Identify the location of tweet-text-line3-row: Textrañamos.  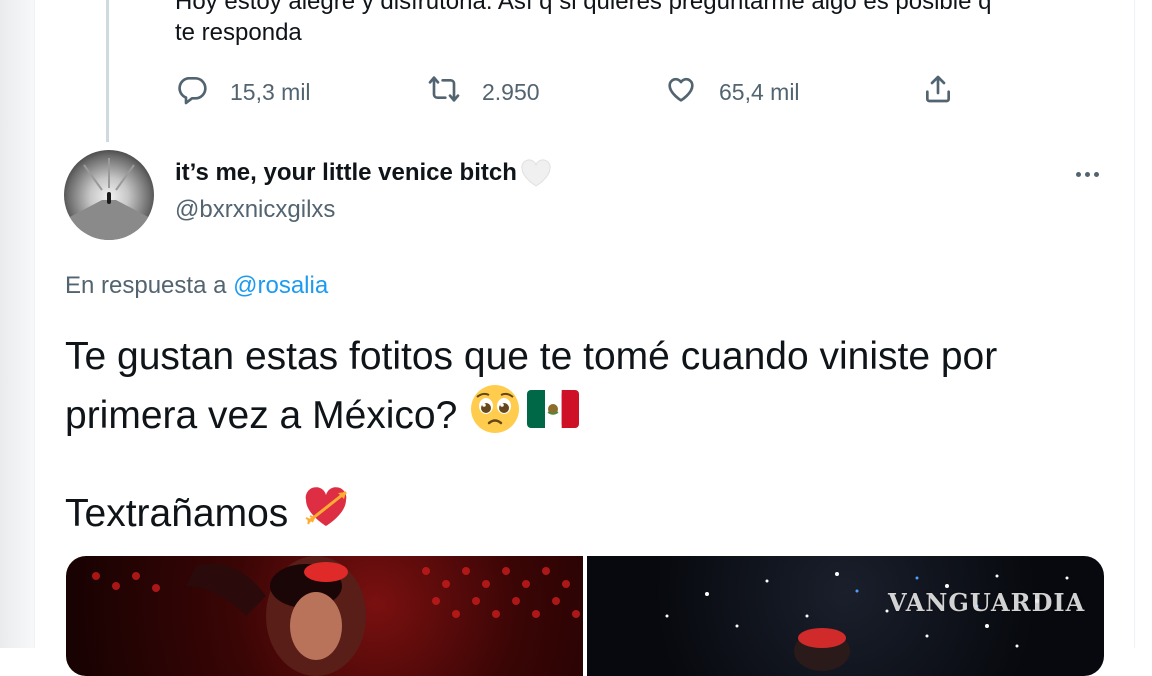
(209, 514).